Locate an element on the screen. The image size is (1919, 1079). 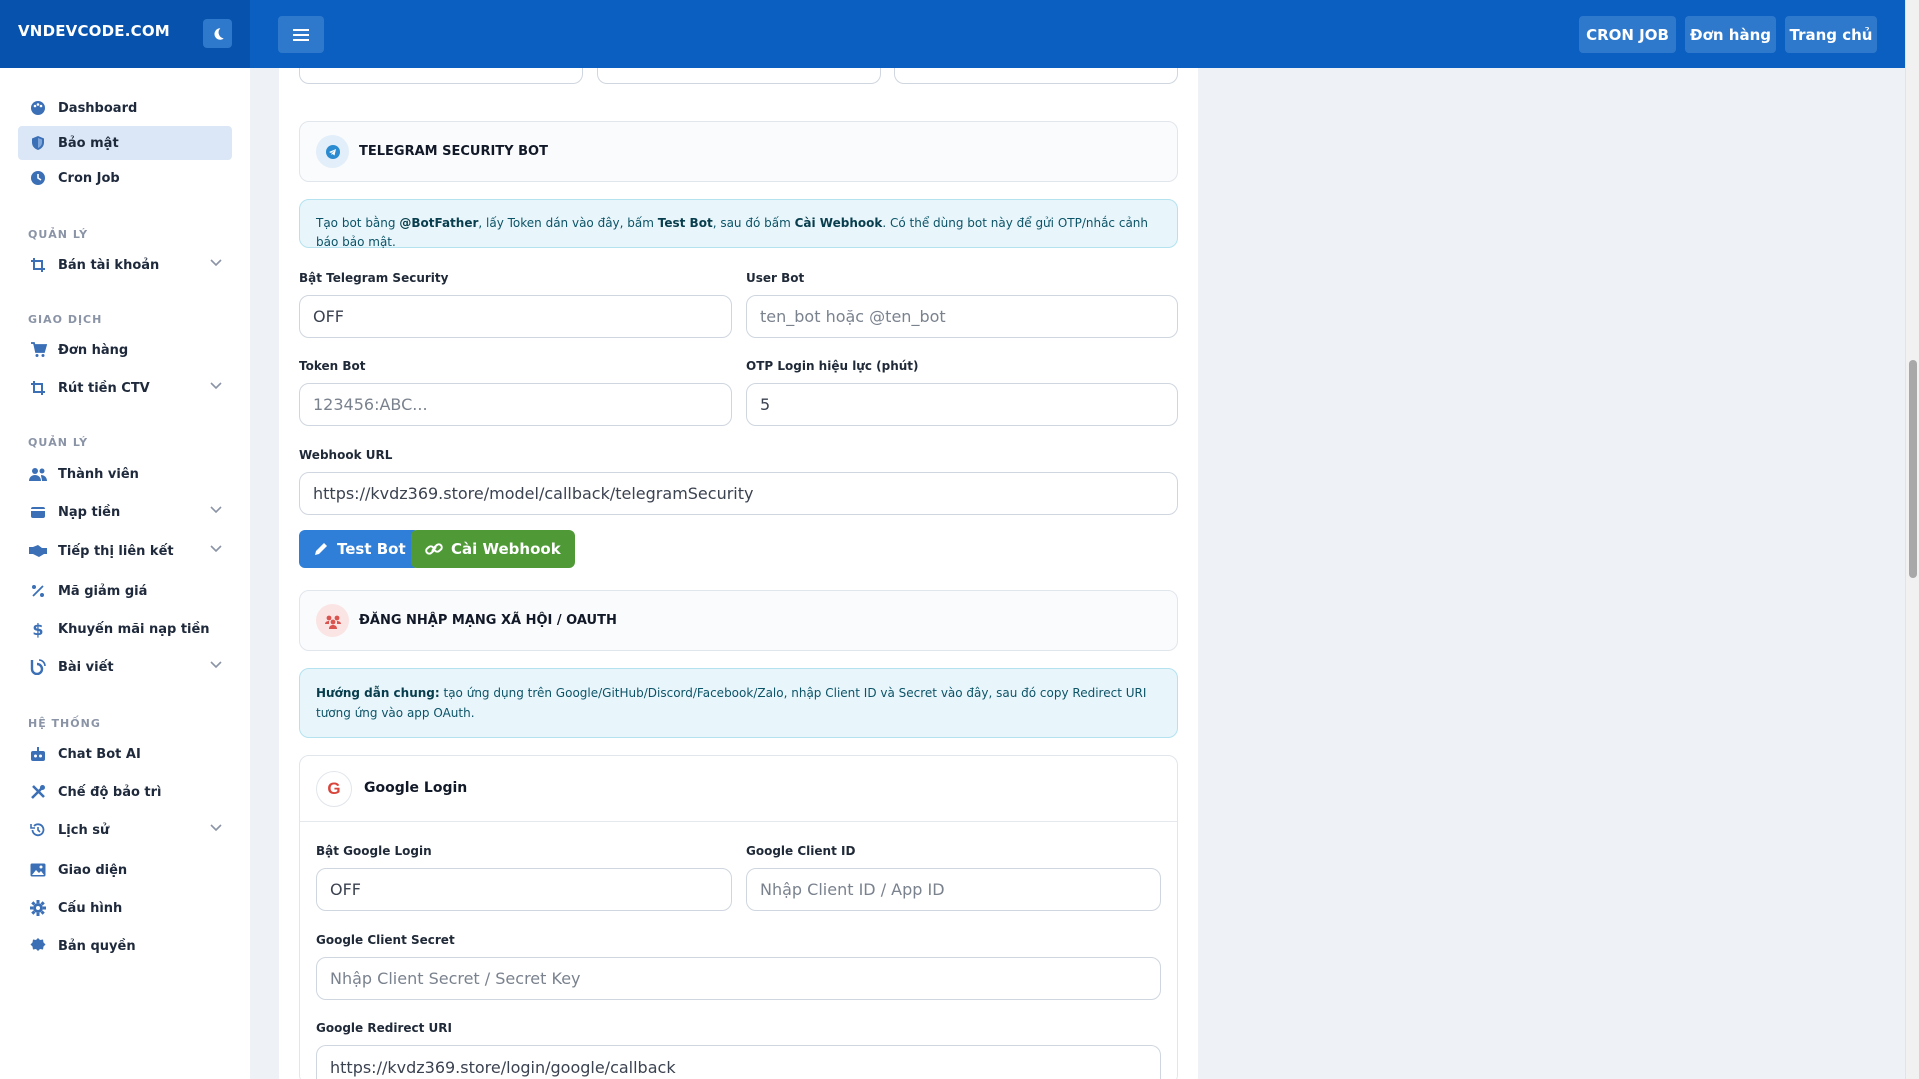
telegram-enable-label: Bật Telegram Security is located at coordinates (374, 278).